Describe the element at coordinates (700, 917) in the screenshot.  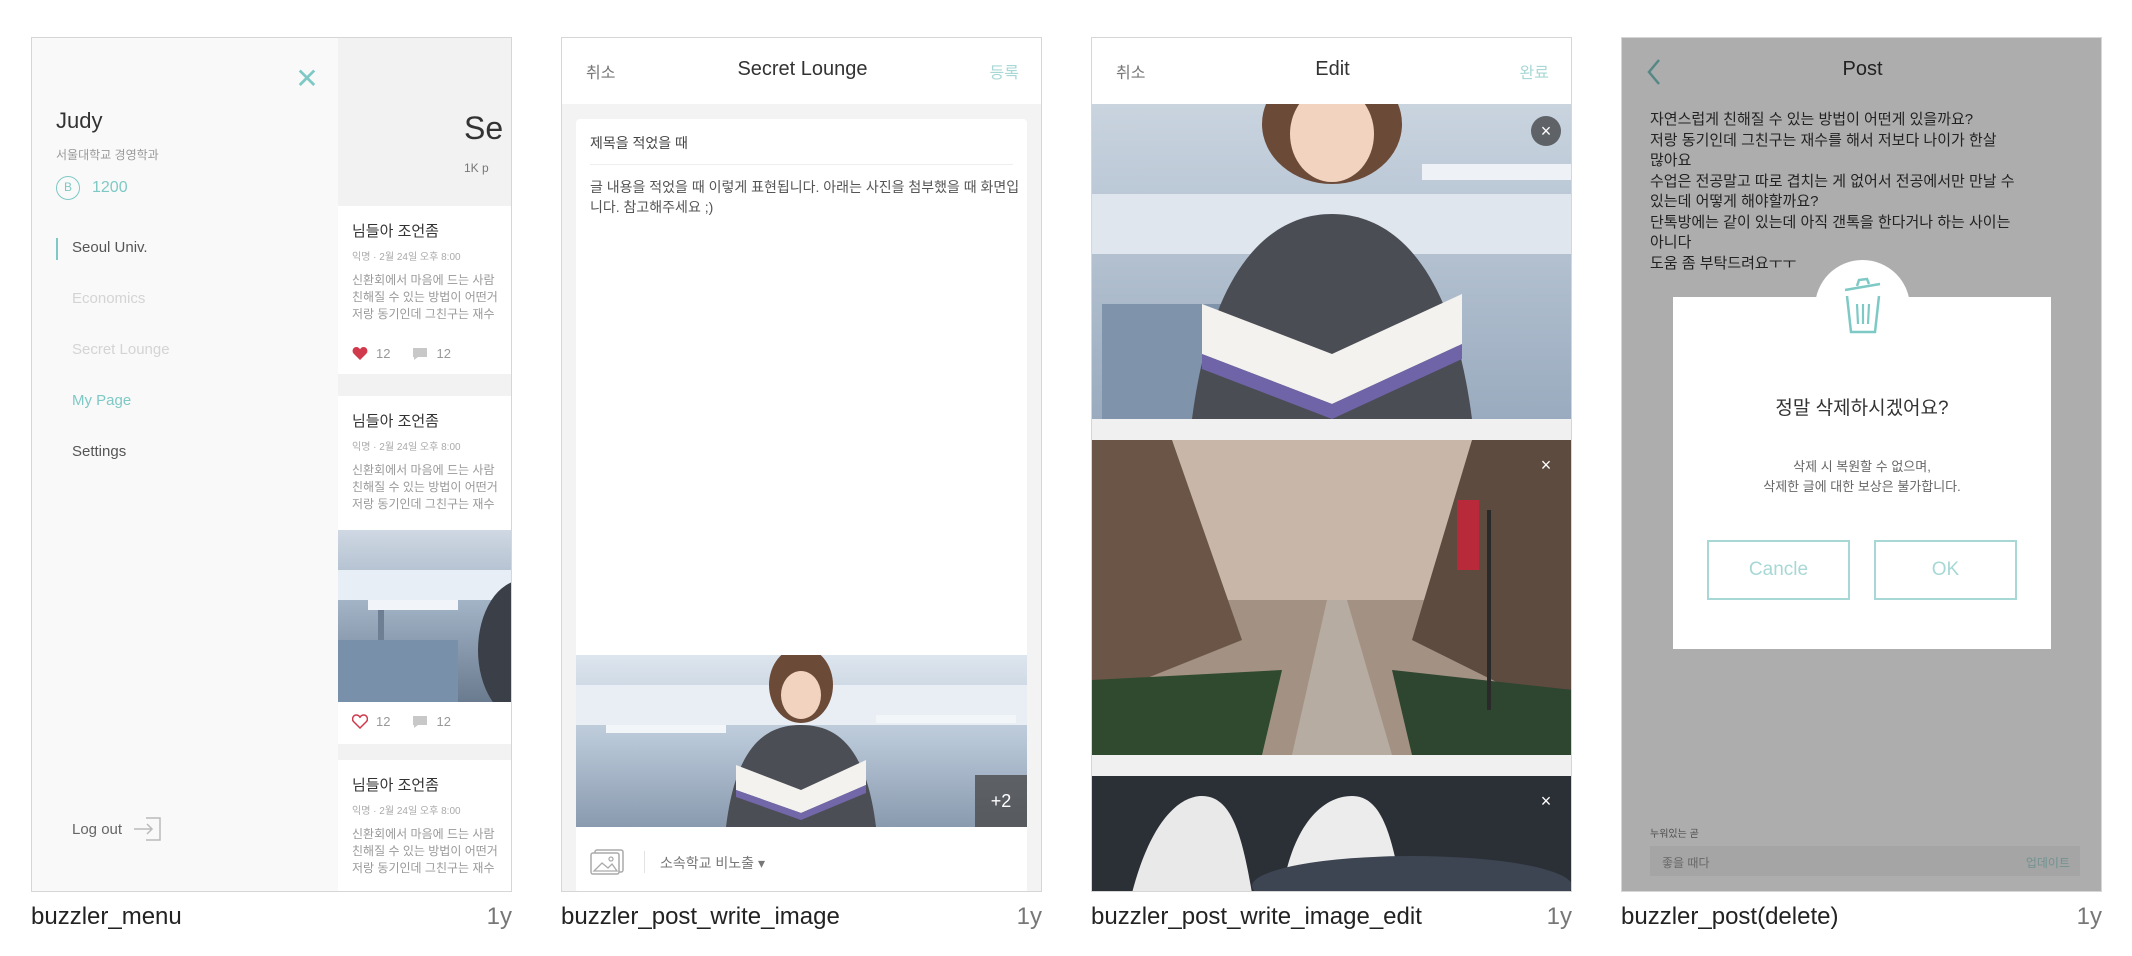
I see `card-label: buzzler_post_write_image` at that location.